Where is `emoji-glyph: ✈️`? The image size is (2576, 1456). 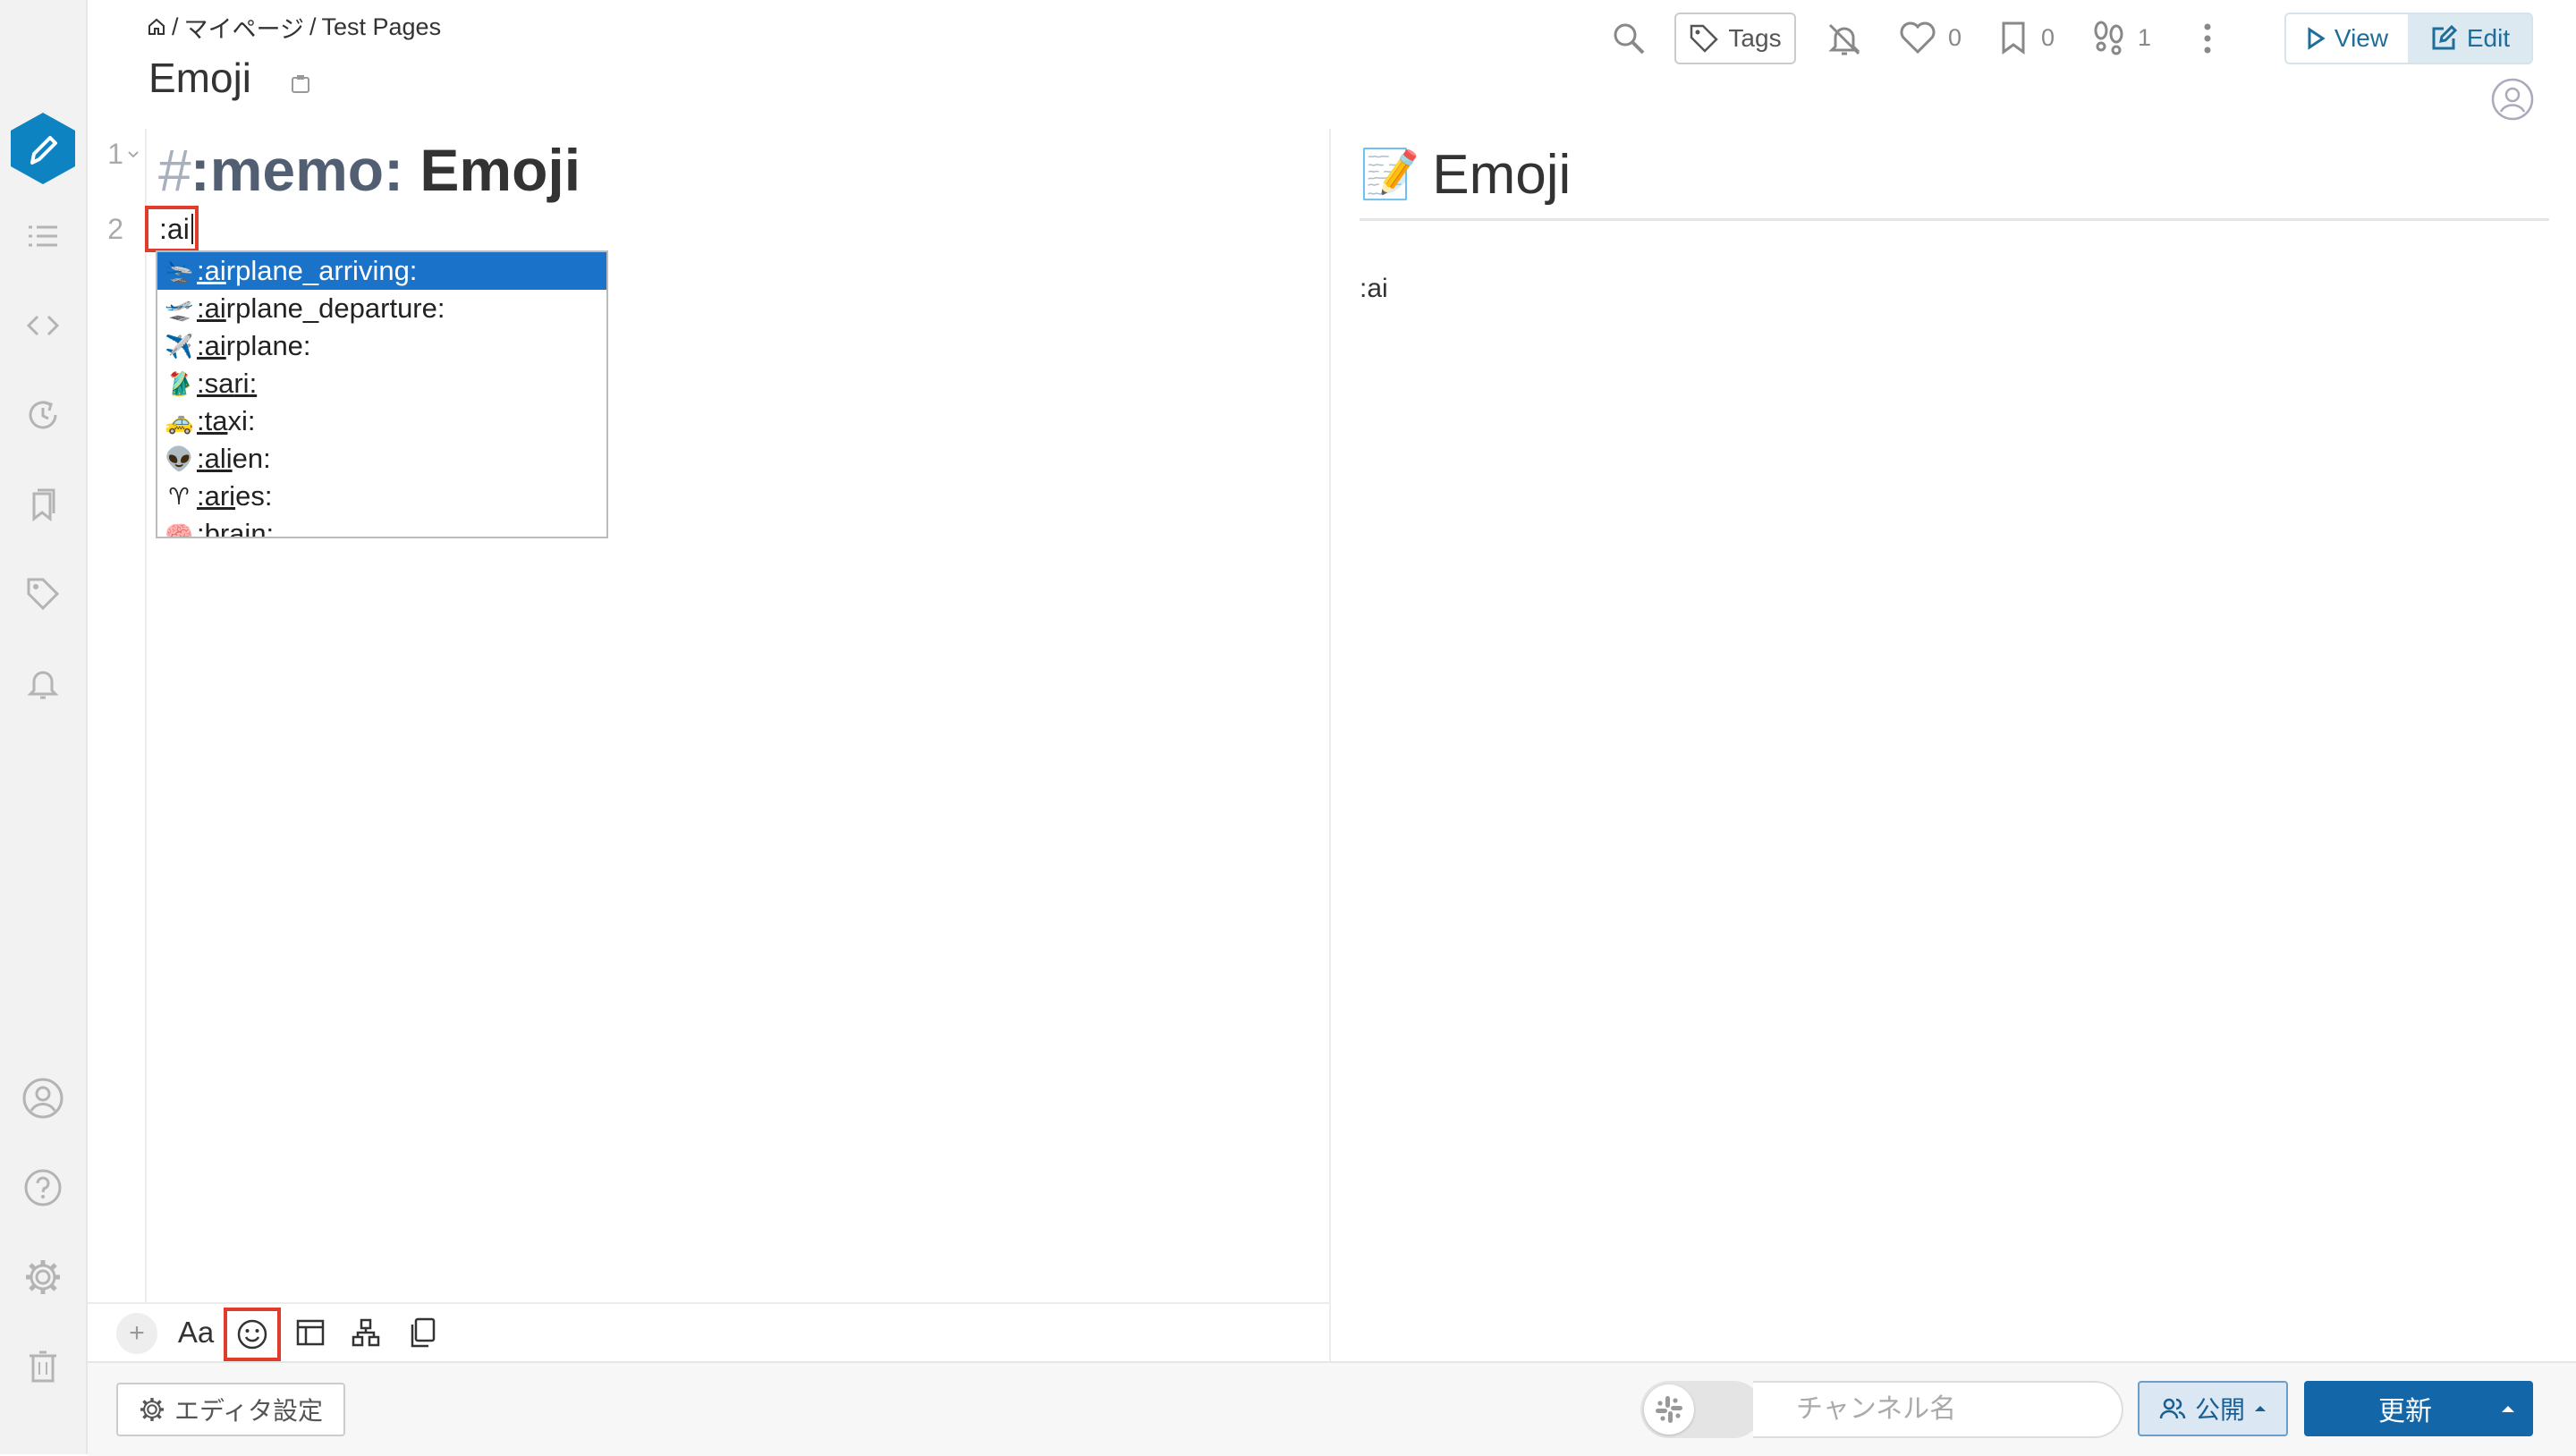
emoji-glyph: ✈️ is located at coordinates (179, 346).